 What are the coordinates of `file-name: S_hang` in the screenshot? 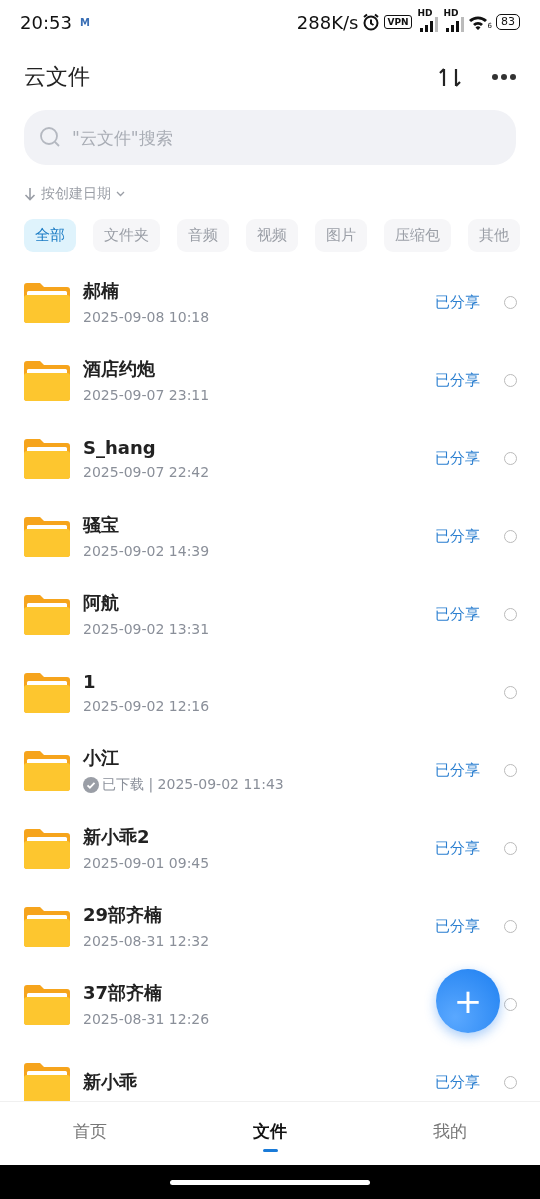 It's located at (119, 447).